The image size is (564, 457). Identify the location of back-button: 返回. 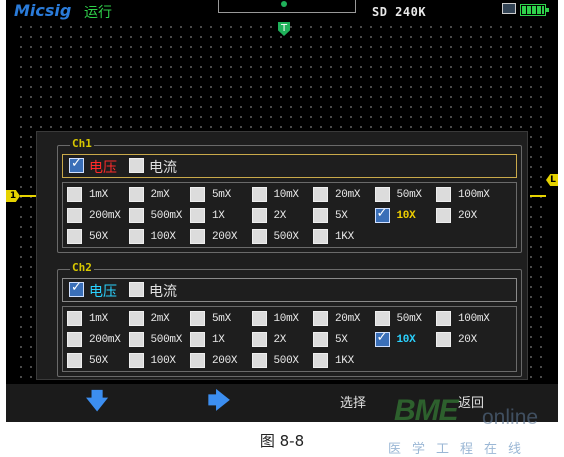
(471, 404).